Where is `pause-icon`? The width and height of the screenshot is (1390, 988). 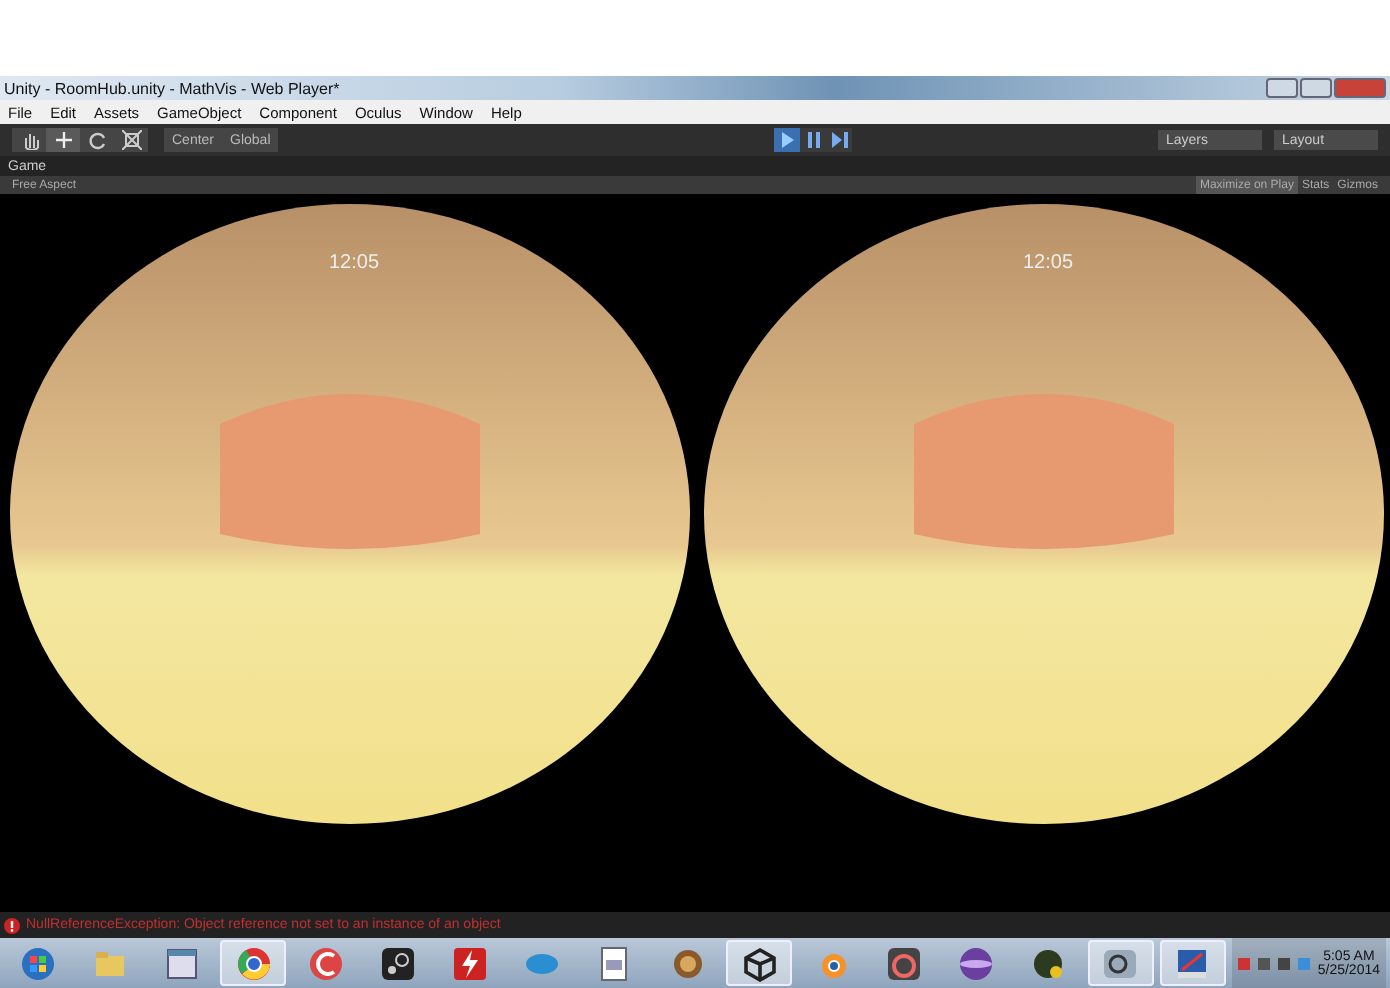 pause-icon is located at coordinates (813, 140).